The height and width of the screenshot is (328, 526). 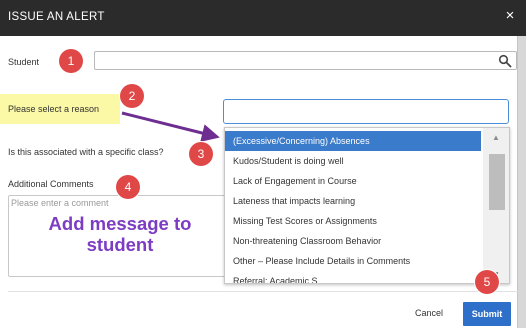 What do you see at coordinates (353, 141) in the screenshot?
I see `dropdown-option: (Excessive/Concerning) Absences` at bounding box center [353, 141].